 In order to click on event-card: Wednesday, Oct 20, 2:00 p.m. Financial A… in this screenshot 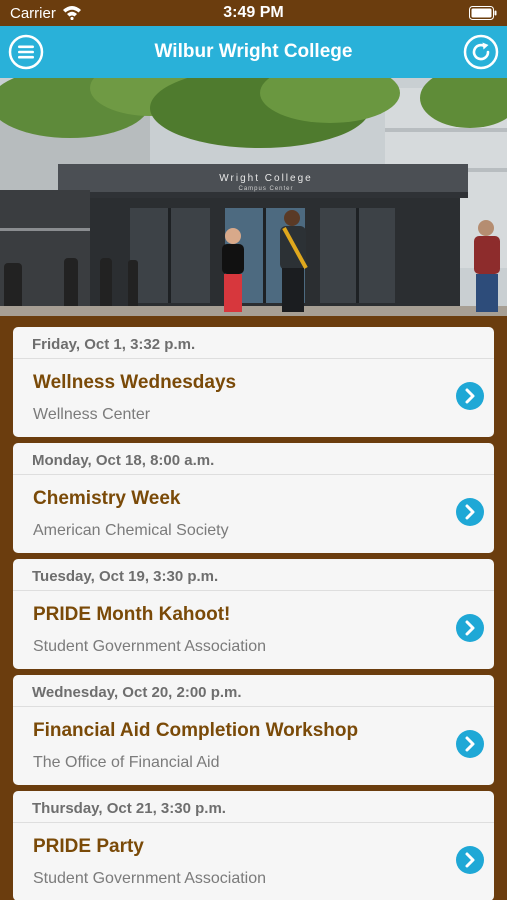, I will do `click(253, 730)`.